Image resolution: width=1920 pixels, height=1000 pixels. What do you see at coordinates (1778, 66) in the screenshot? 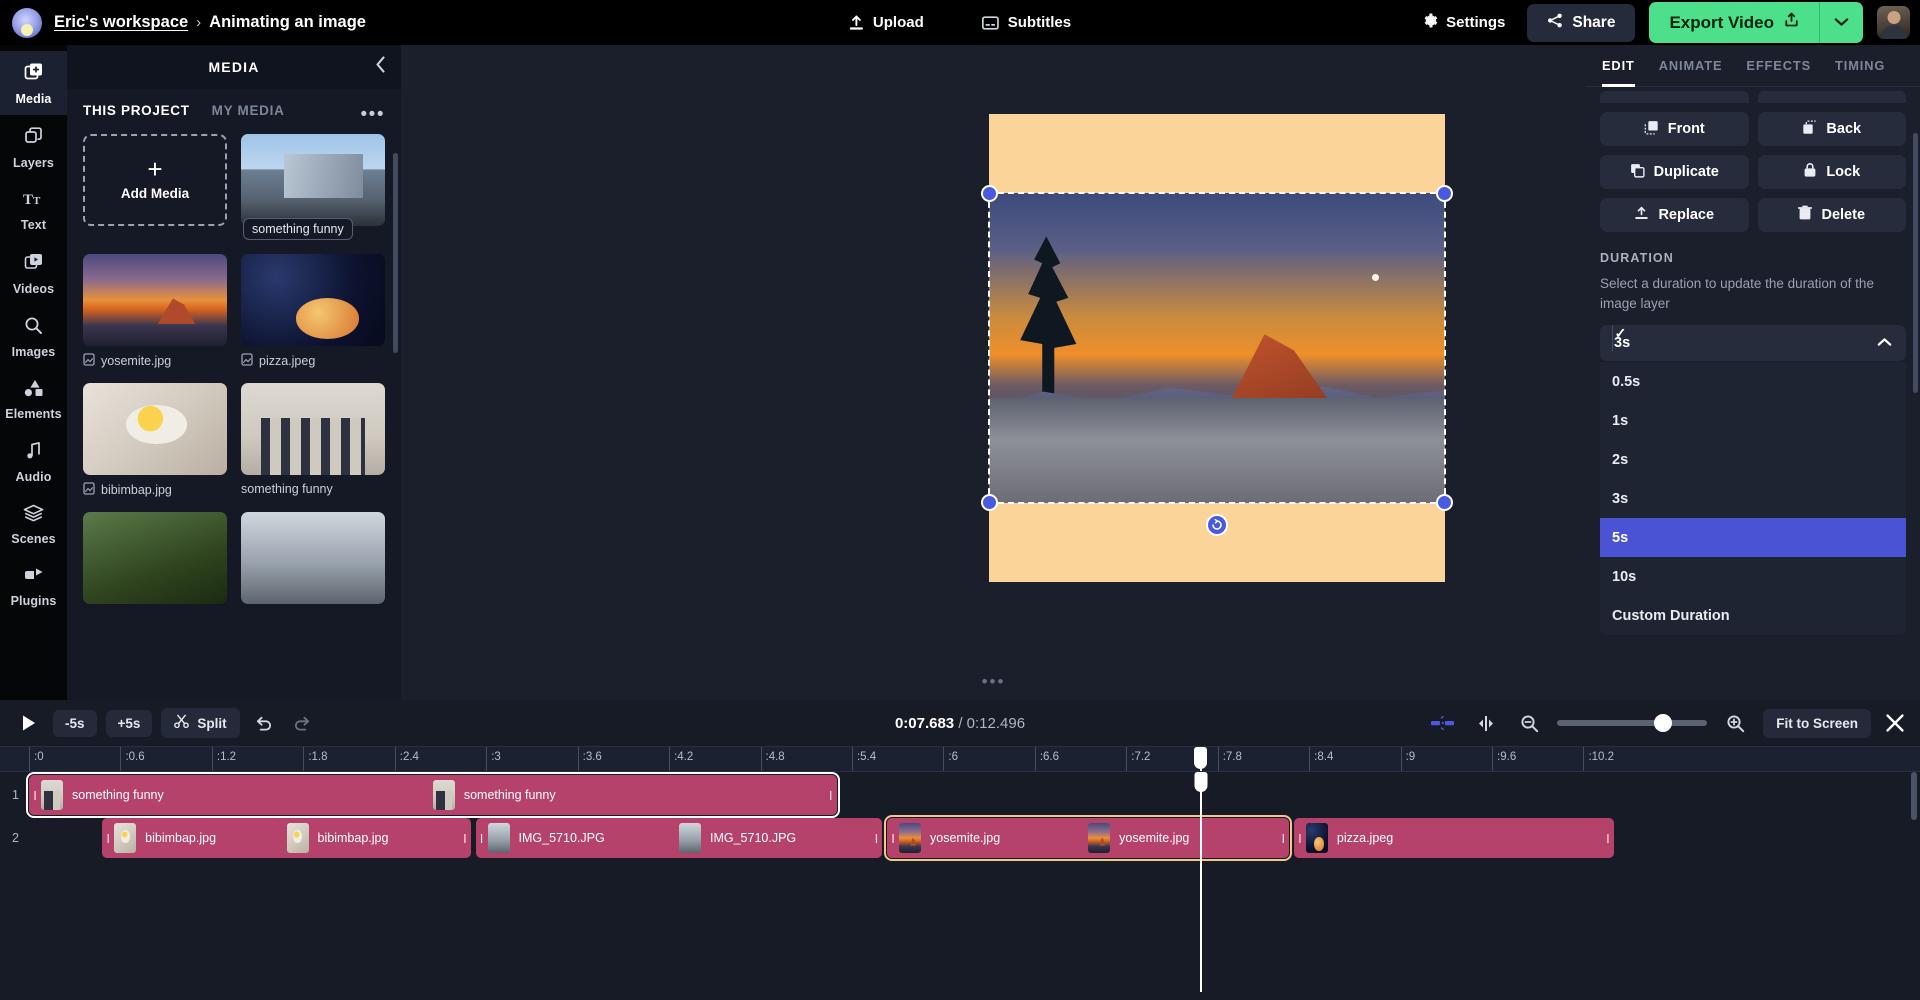
I see `tab-effects: EFFECTS` at bounding box center [1778, 66].